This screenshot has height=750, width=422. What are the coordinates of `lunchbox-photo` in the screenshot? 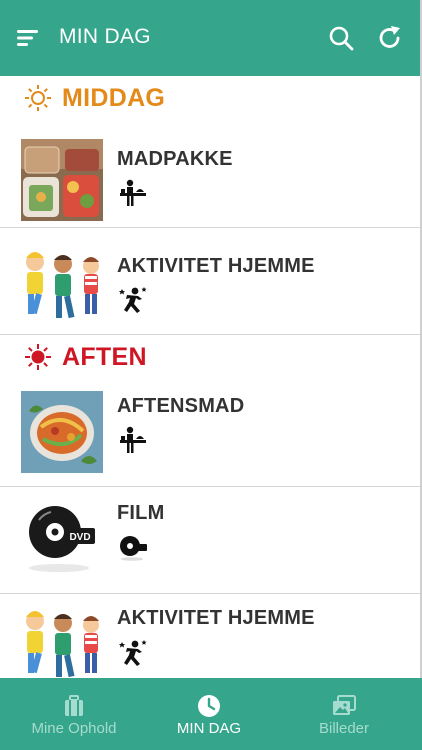 It's located at (62, 180).